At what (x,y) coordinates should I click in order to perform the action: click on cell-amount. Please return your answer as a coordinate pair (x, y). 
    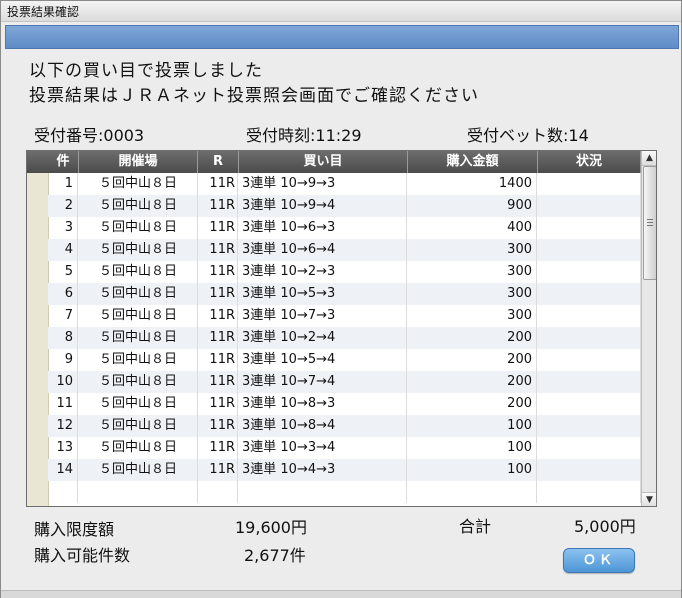
    Looking at the image, I should click on (472, 492).